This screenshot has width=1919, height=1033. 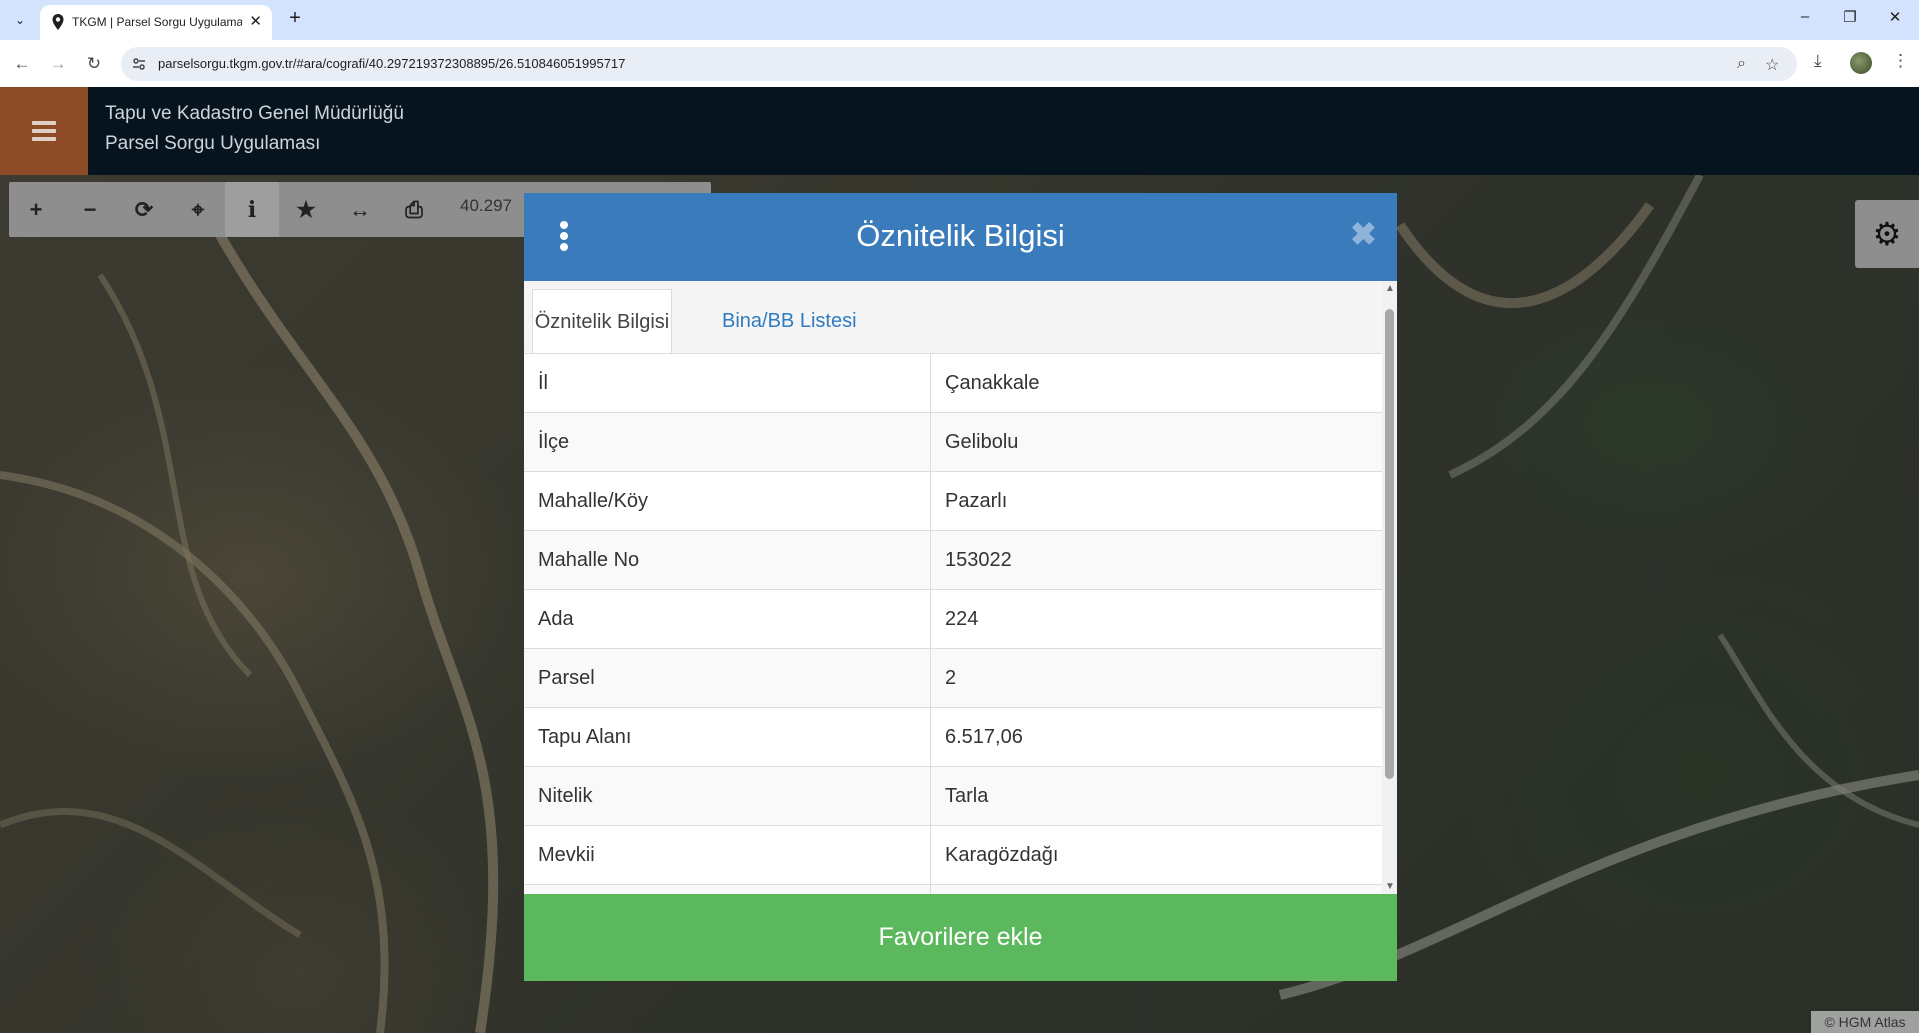 I want to click on bookmark-star-icon: ☆, so click(x=1772, y=65).